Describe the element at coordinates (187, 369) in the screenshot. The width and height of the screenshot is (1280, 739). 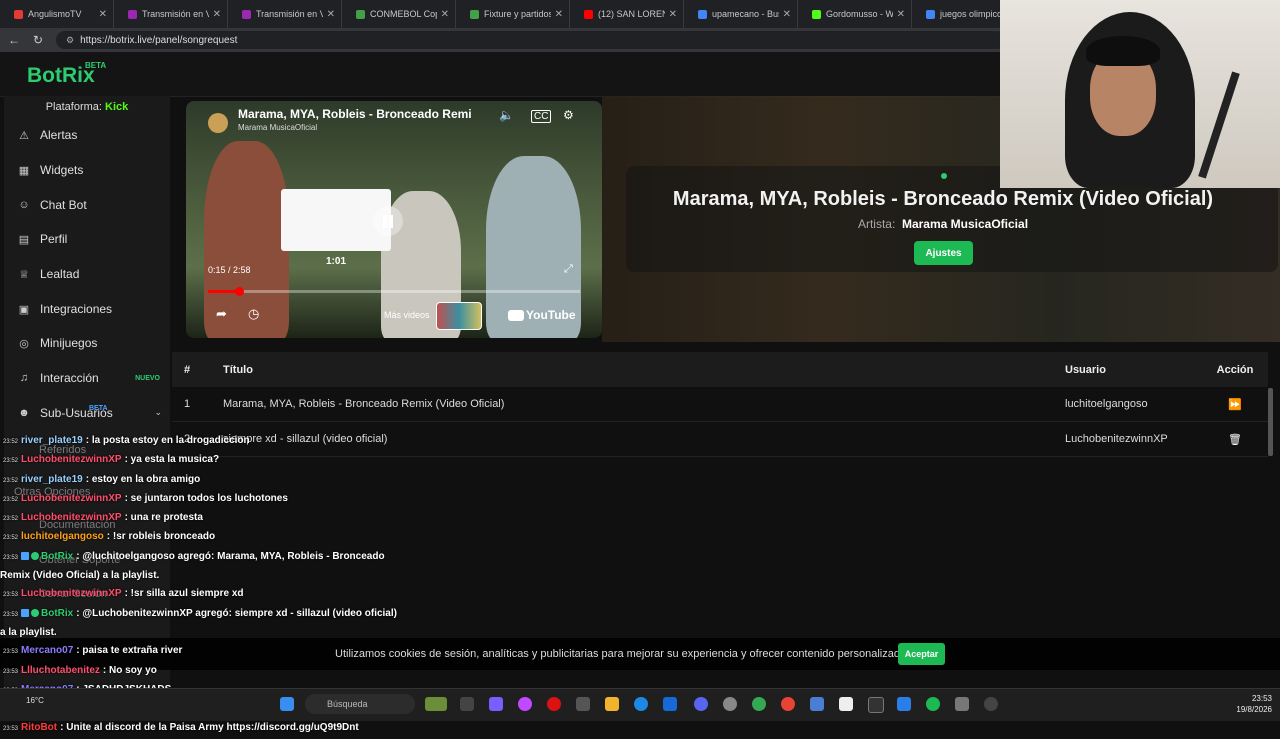
I see `col-num: #` at that location.